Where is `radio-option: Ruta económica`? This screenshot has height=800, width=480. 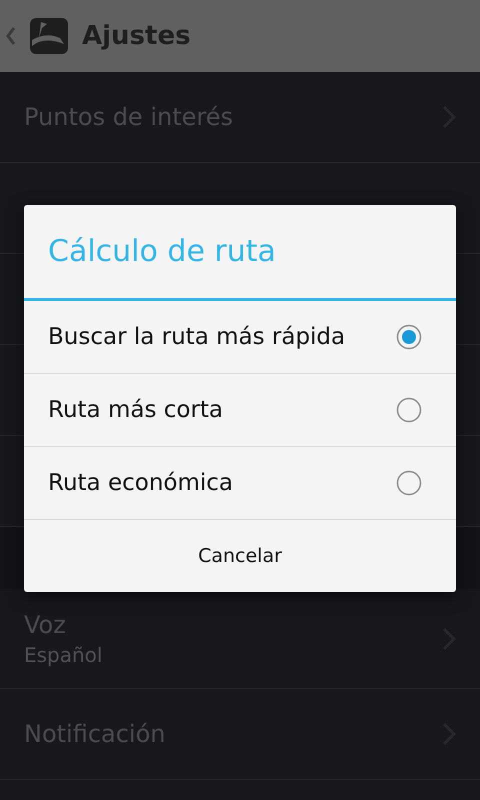 radio-option: Ruta económica is located at coordinates (240, 483).